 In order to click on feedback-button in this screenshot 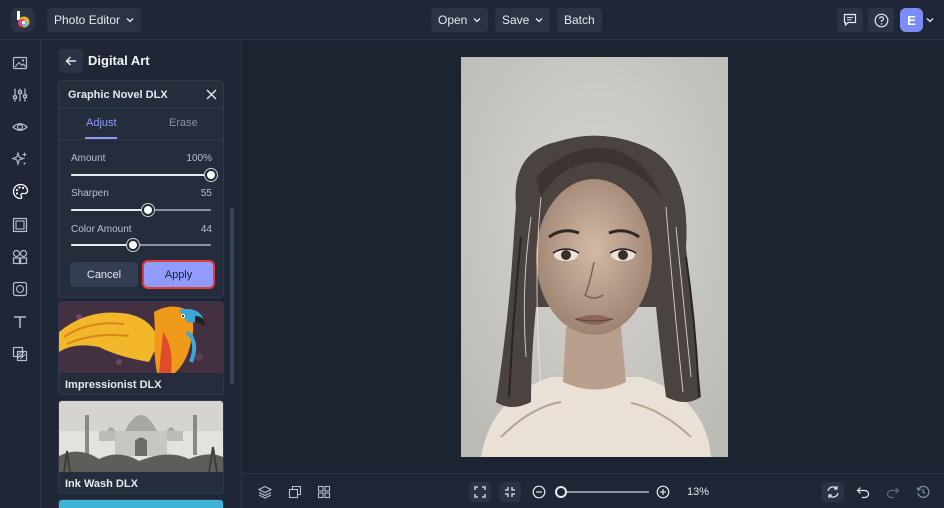, I will do `click(850, 20)`.